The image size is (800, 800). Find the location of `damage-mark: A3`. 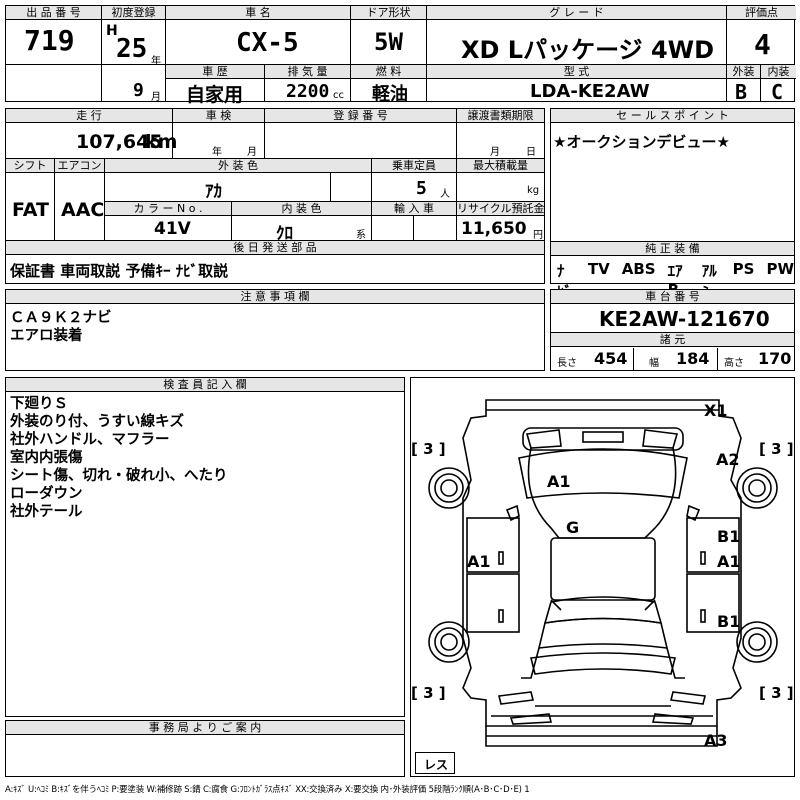

damage-mark: A3 is located at coordinates (716, 740).